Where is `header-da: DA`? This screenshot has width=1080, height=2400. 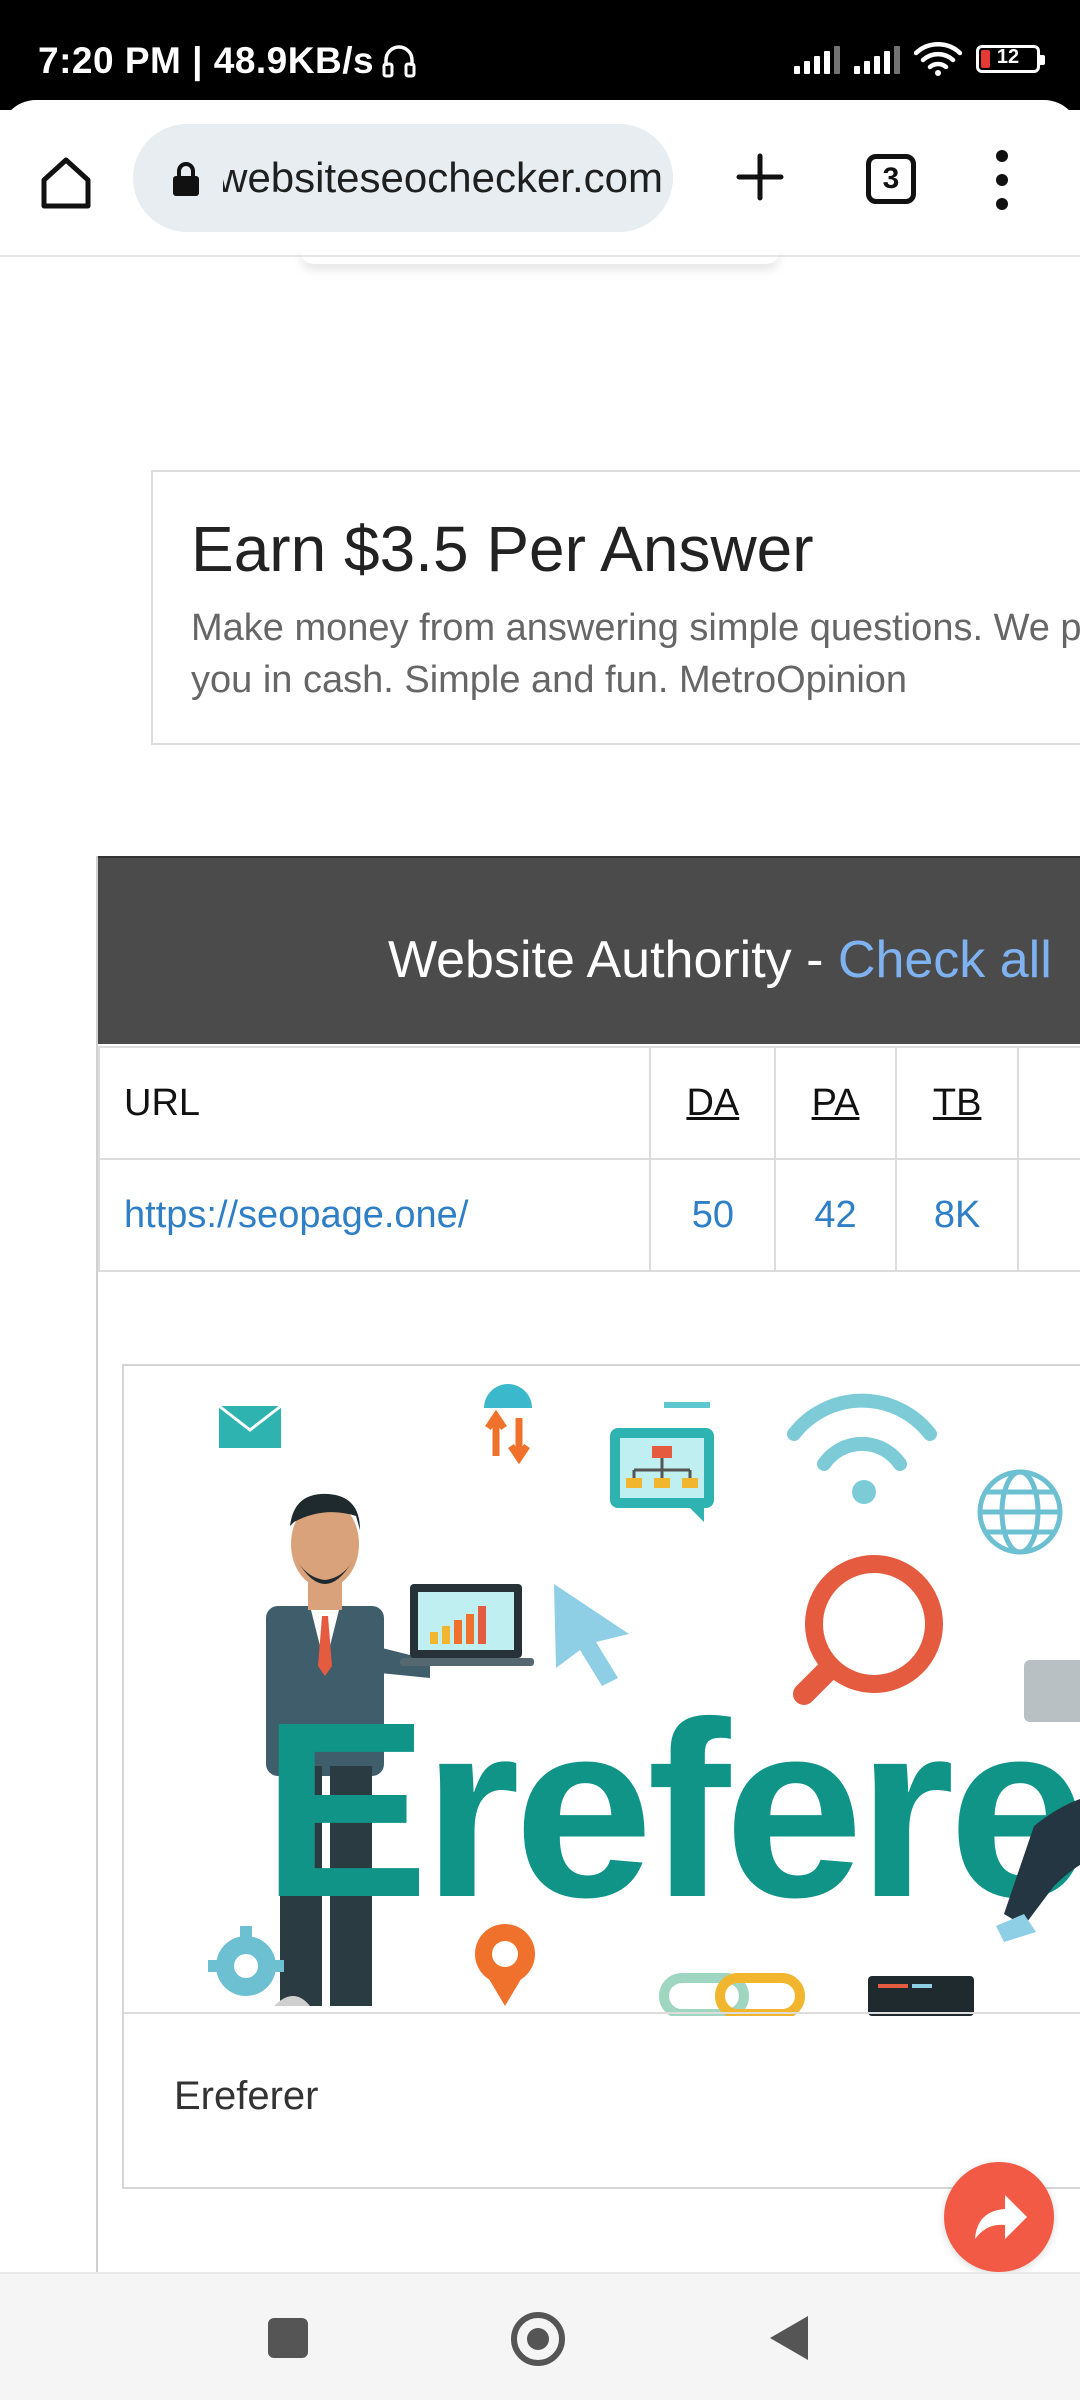 header-da: DA is located at coordinates (713, 1103).